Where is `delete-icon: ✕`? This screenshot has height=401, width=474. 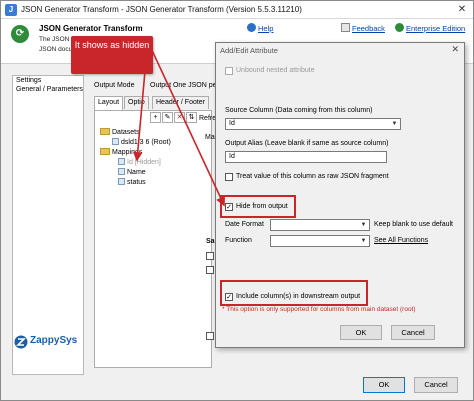 delete-icon: ✕ is located at coordinates (179, 117).